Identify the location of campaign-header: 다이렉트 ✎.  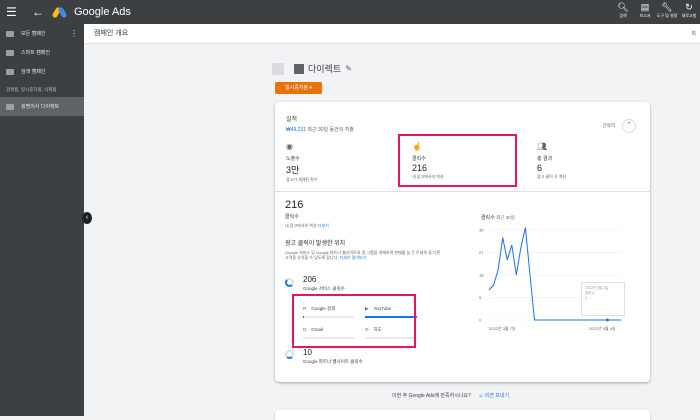
(312, 68).